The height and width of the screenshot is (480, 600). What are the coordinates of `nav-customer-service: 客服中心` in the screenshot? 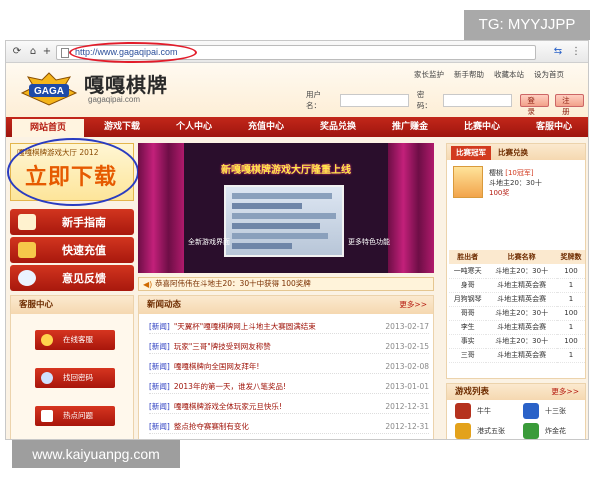 It's located at (553, 127).